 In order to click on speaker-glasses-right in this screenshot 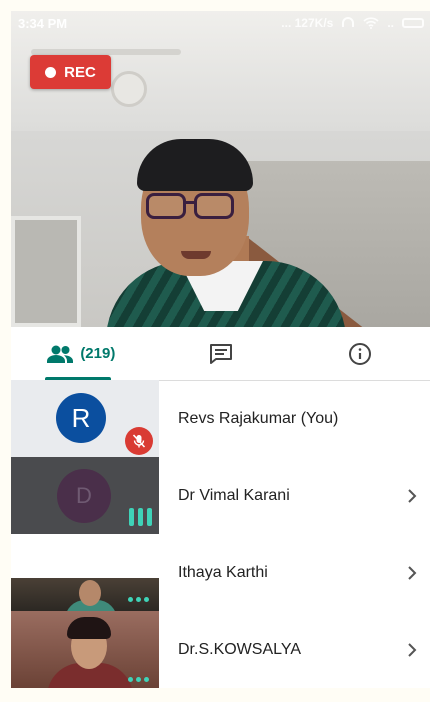, I will do `click(214, 206)`.